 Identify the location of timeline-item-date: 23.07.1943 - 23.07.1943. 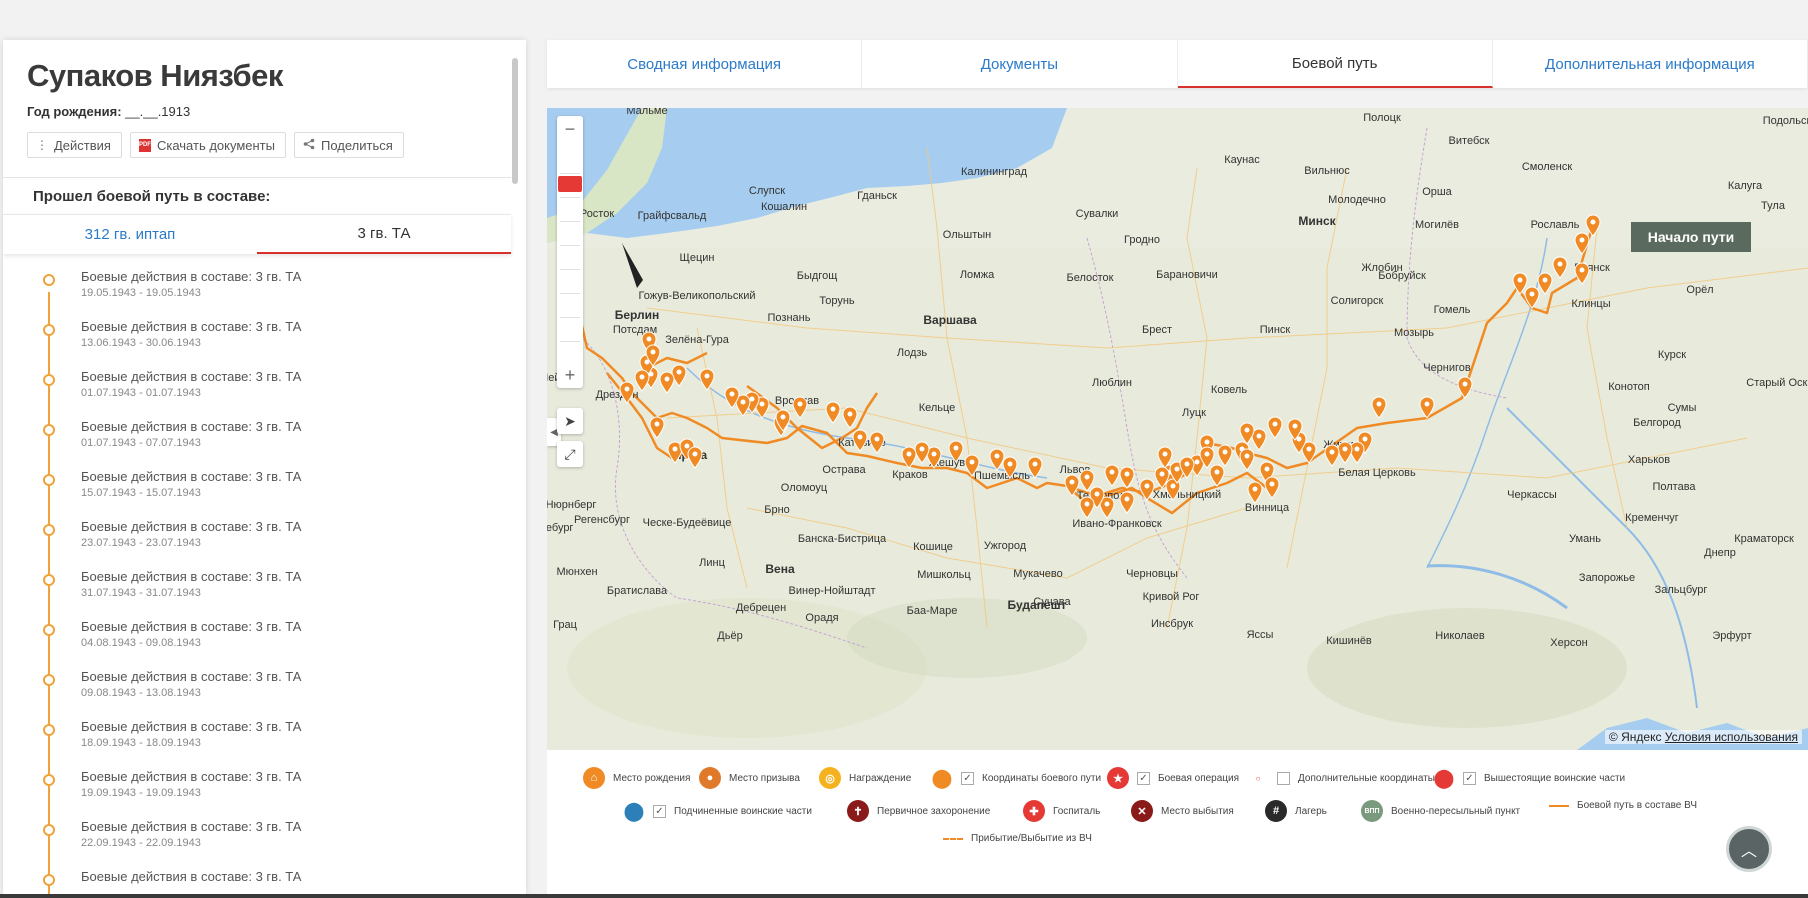
(141, 543).